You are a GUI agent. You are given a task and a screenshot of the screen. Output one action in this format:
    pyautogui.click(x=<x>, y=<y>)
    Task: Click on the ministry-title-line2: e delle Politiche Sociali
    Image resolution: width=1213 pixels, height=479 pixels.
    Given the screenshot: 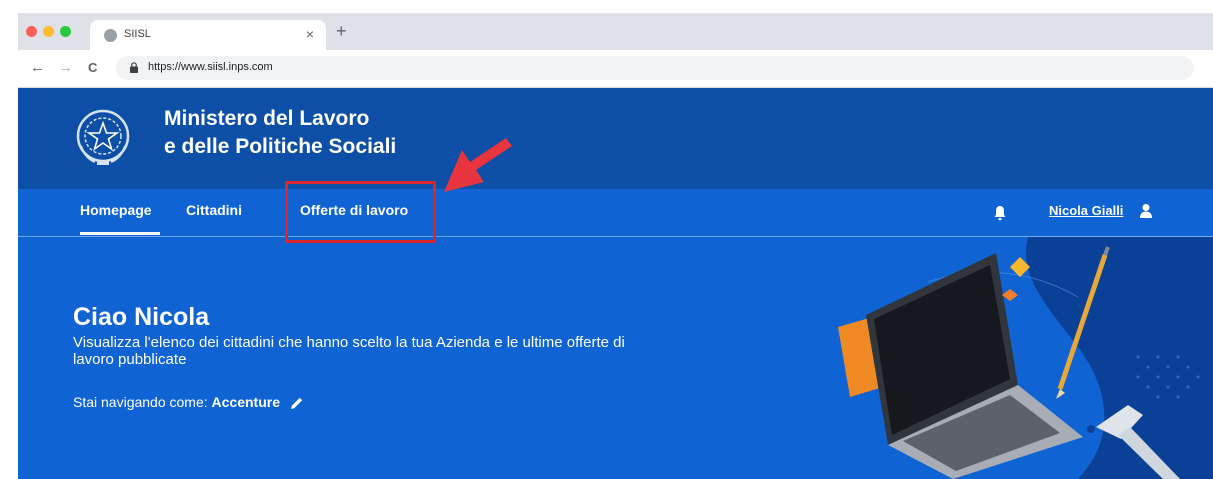 What is the action you would take?
    pyautogui.click(x=280, y=146)
    